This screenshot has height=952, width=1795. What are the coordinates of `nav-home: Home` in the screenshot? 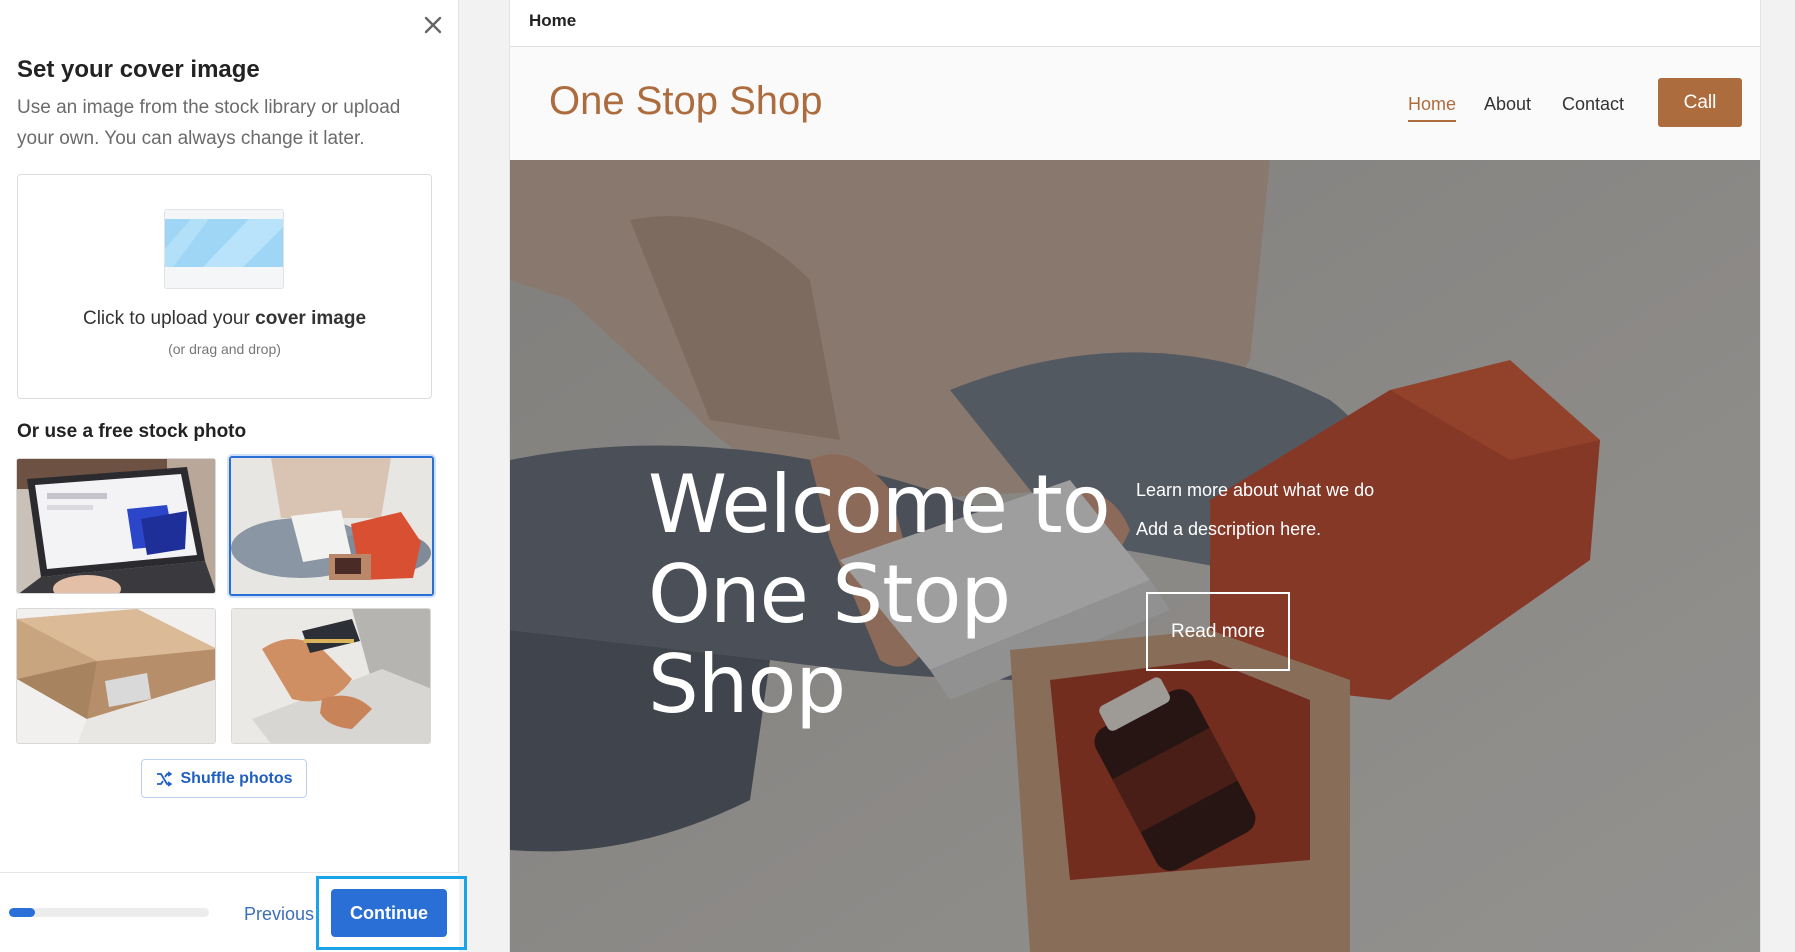 It's located at (1432, 108).